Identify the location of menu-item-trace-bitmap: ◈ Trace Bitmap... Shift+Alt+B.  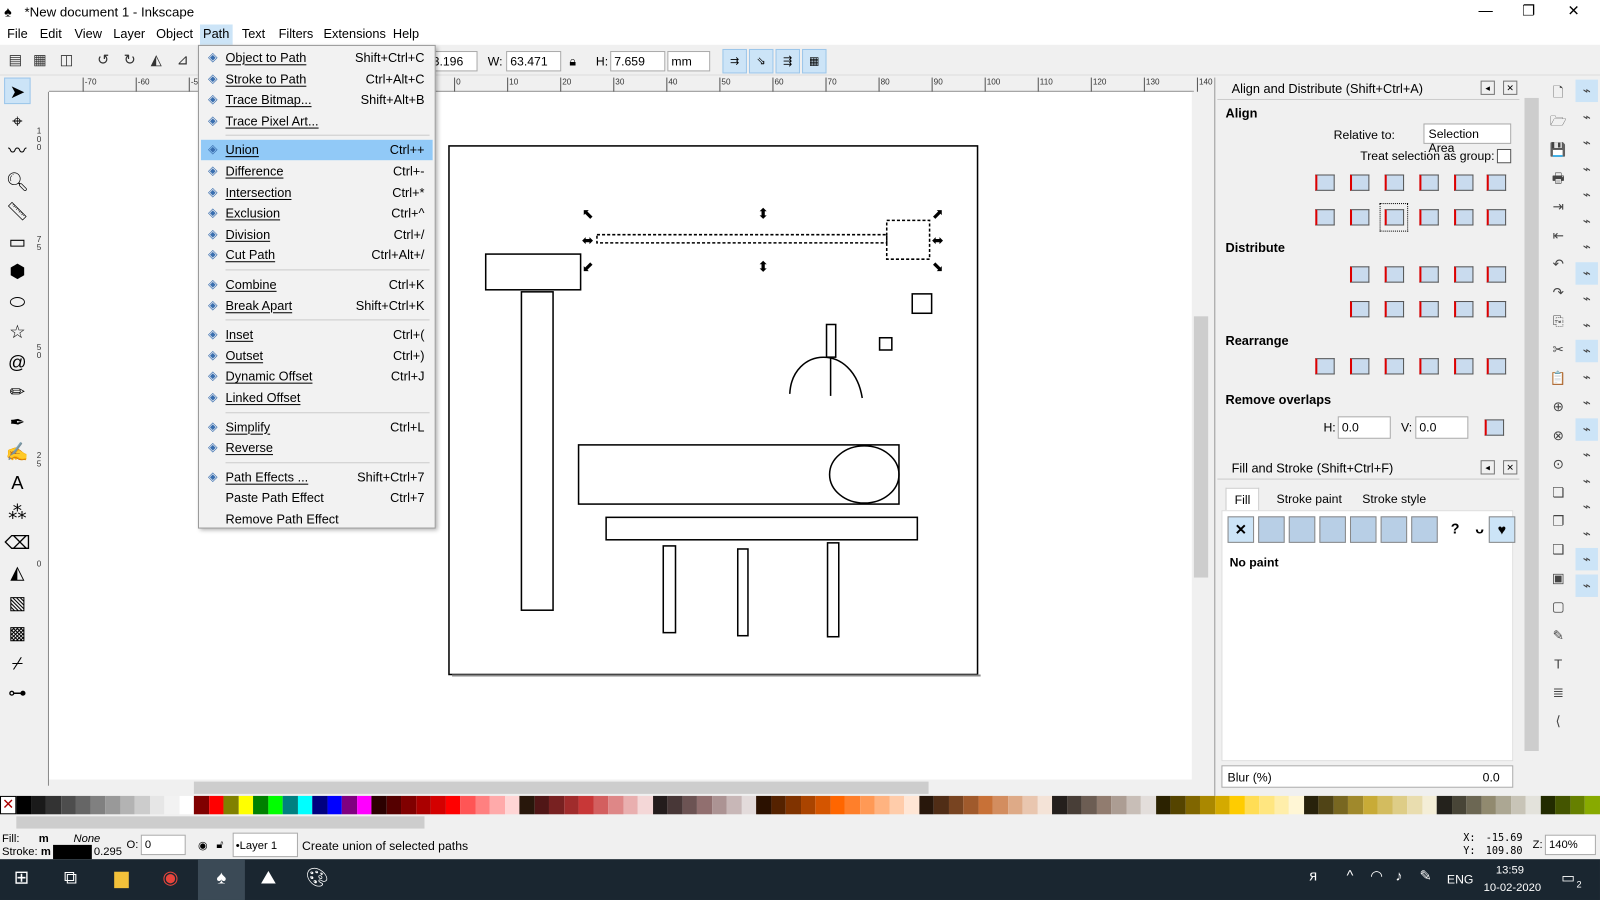
(317, 100).